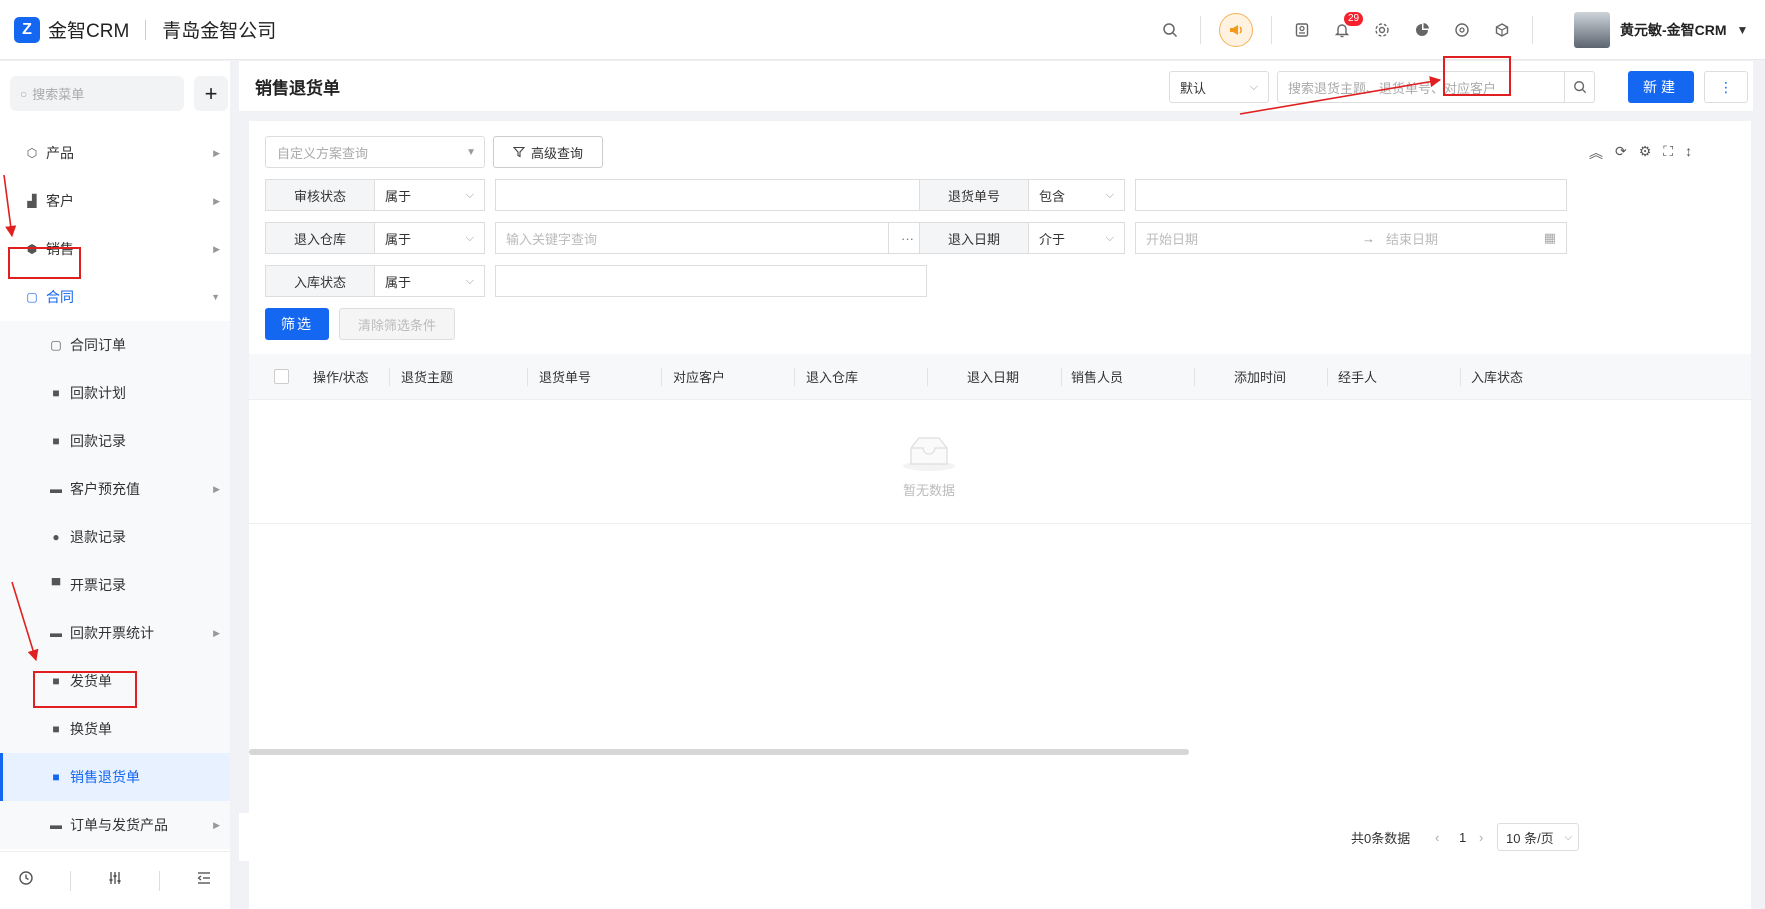  What do you see at coordinates (1351, 238) in the screenshot?
I see `date-range-input: 开始日期 → 结束日期 ▦` at bounding box center [1351, 238].